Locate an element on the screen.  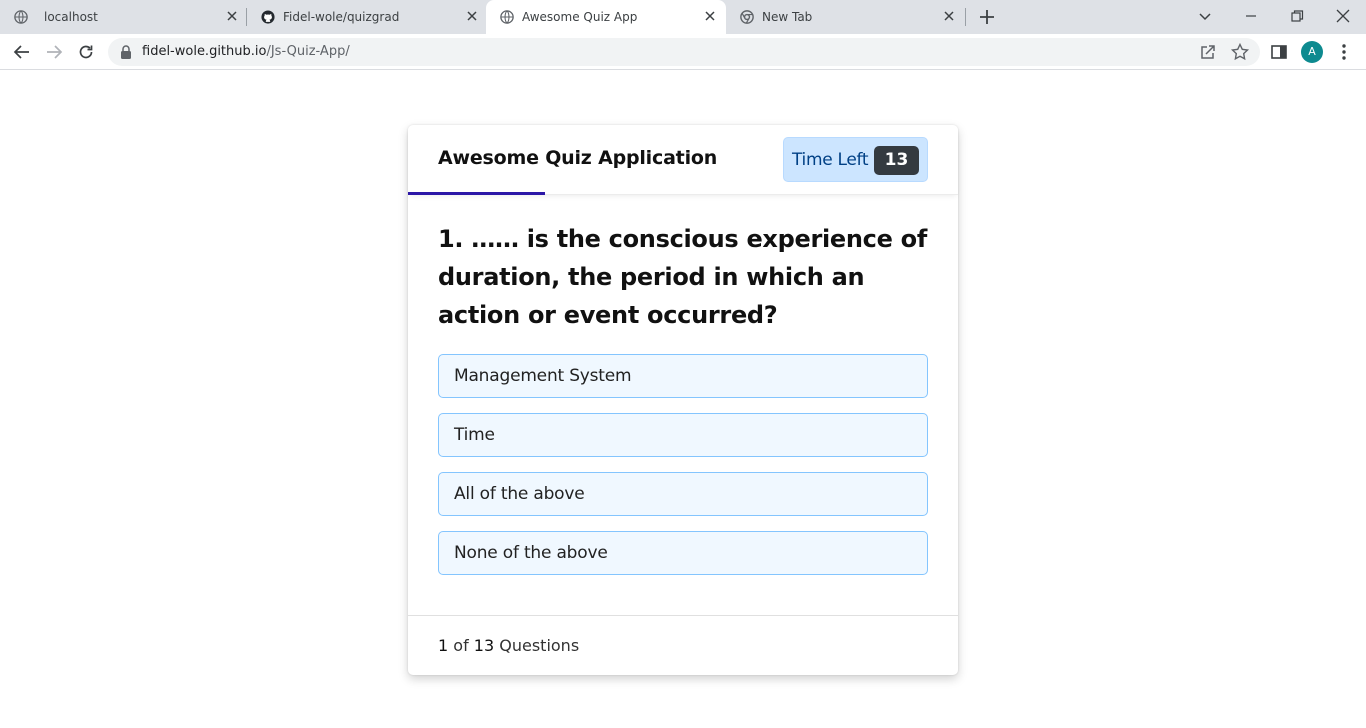
timer: Time Left 13 is located at coordinates (855, 159).